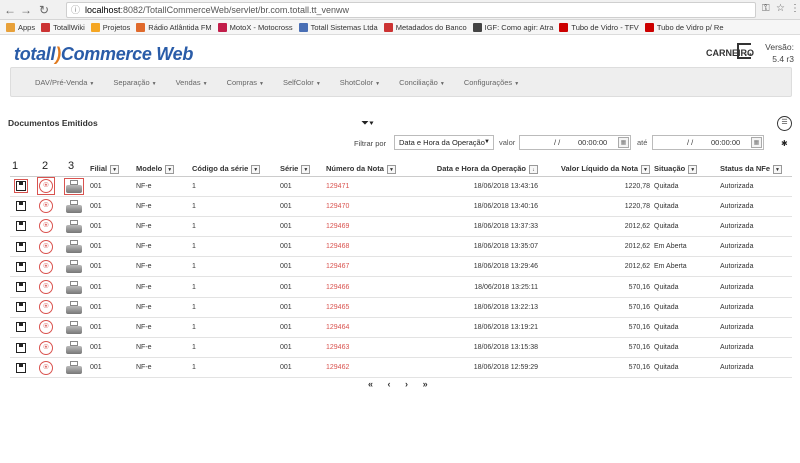 Image resolution: width=800 pixels, height=463 pixels. Describe the element at coordinates (784, 143) in the screenshot. I see `gear-icon: ✱` at that location.